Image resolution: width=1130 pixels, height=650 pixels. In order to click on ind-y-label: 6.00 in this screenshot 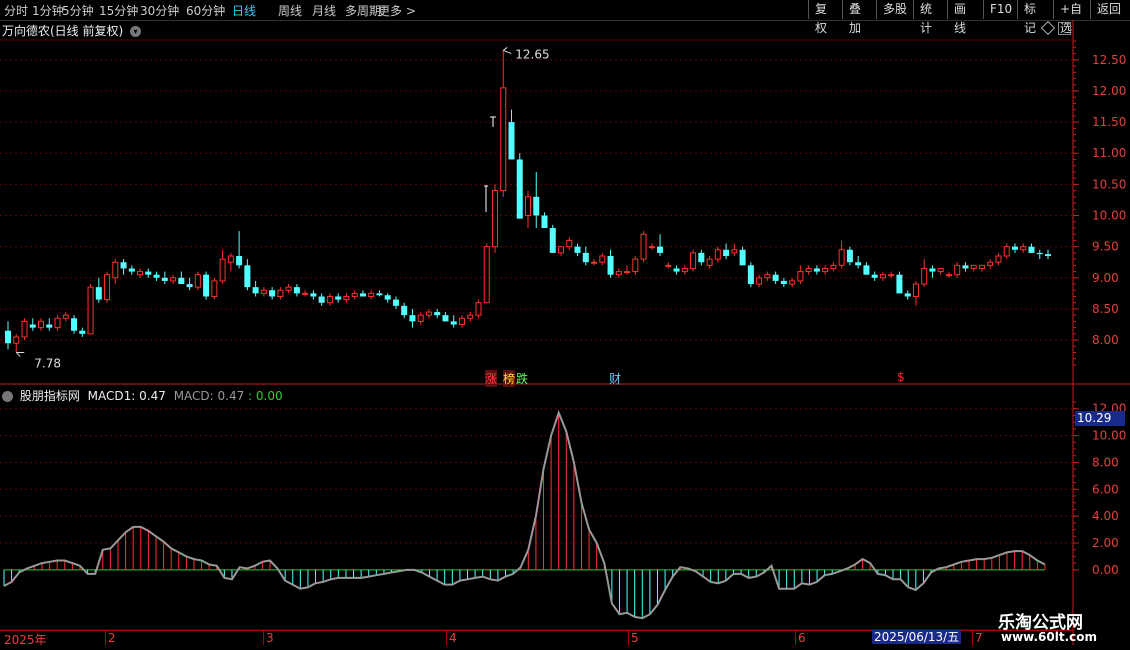, I will do `click(1105, 489)`.